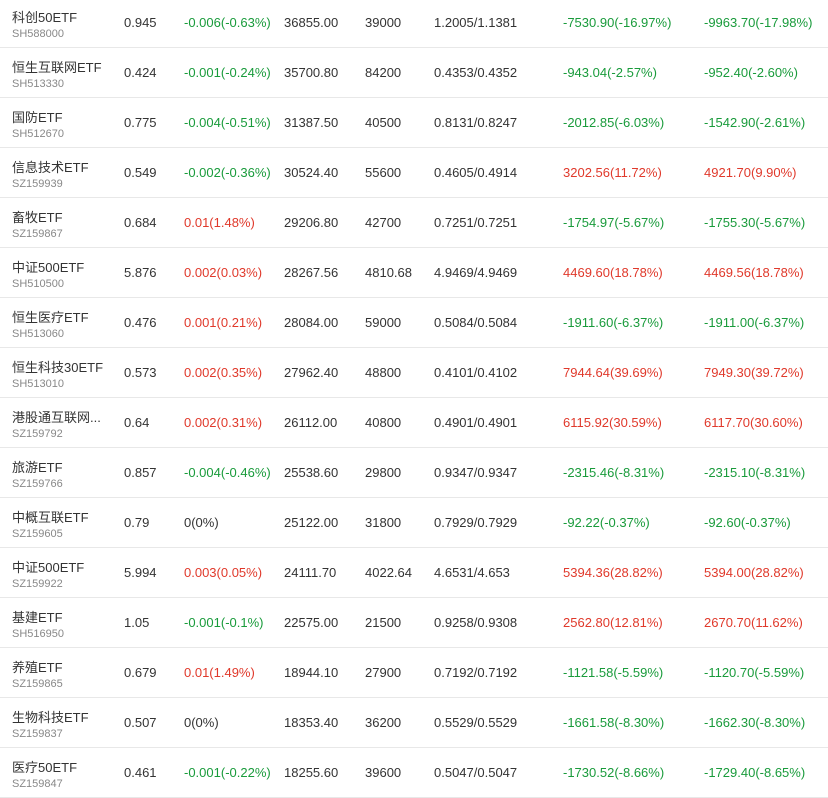  What do you see at coordinates (383, 322) in the screenshot?
I see `share-volume: 59000` at bounding box center [383, 322].